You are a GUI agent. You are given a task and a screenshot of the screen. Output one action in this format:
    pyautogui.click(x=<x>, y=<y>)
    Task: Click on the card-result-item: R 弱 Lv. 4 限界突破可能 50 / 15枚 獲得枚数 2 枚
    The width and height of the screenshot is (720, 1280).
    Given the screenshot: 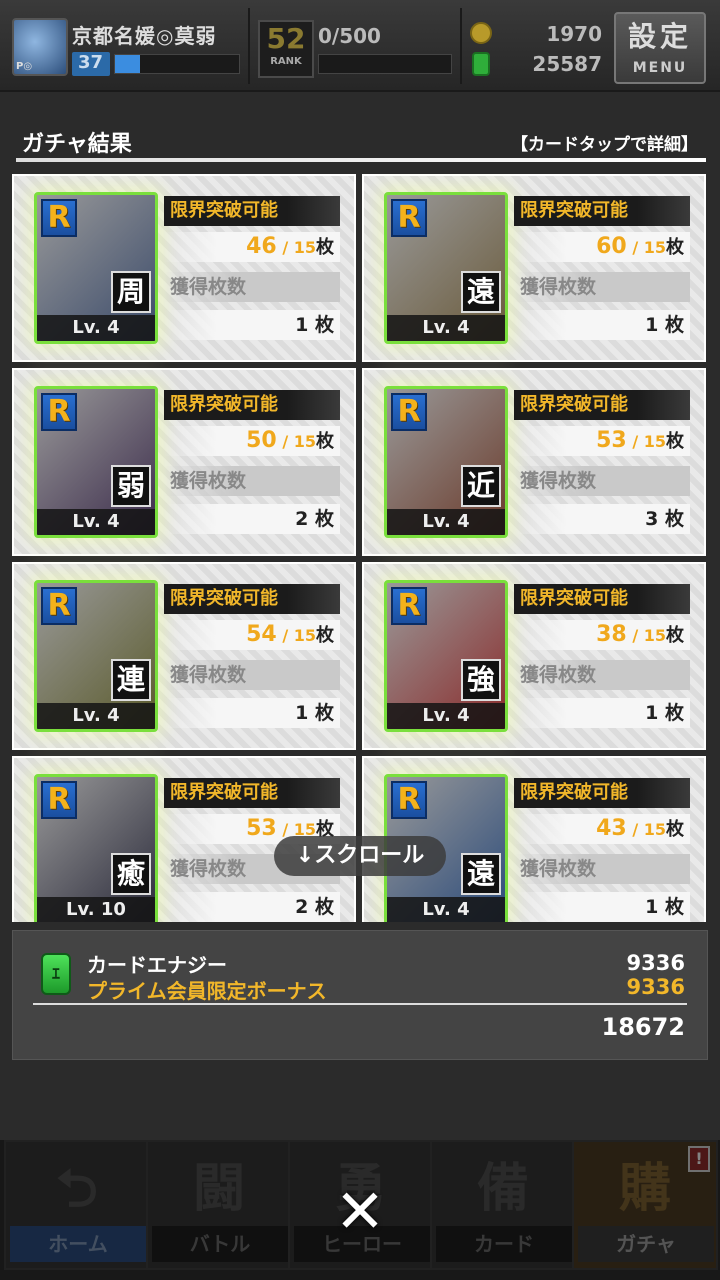 What is the action you would take?
    pyautogui.click(x=184, y=462)
    